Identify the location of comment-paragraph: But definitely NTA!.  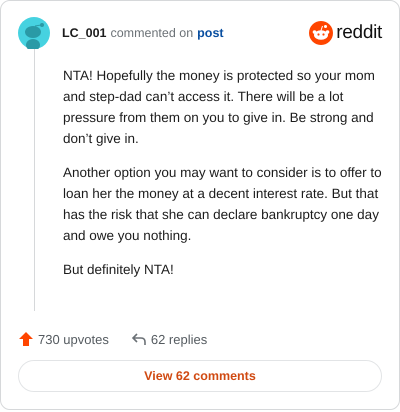
(119, 270).